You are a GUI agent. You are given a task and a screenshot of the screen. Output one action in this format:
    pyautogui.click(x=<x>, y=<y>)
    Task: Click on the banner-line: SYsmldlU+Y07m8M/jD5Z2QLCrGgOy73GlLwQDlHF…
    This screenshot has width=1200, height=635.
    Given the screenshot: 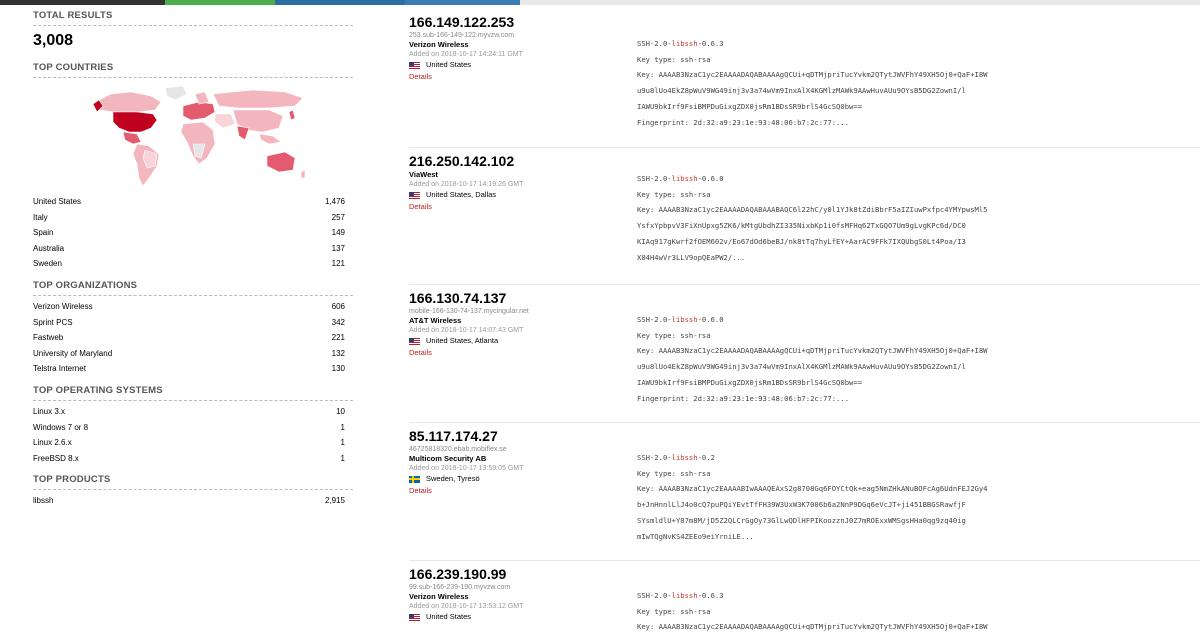 What is the action you would take?
    pyautogui.click(x=801, y=520)
    